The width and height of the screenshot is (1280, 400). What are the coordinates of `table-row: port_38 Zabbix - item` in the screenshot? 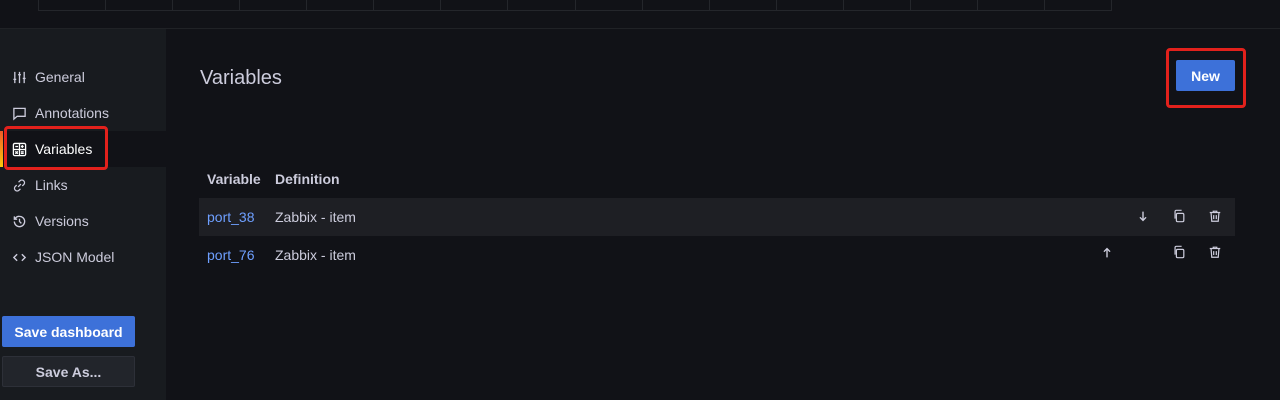 It's located at (717, 217).